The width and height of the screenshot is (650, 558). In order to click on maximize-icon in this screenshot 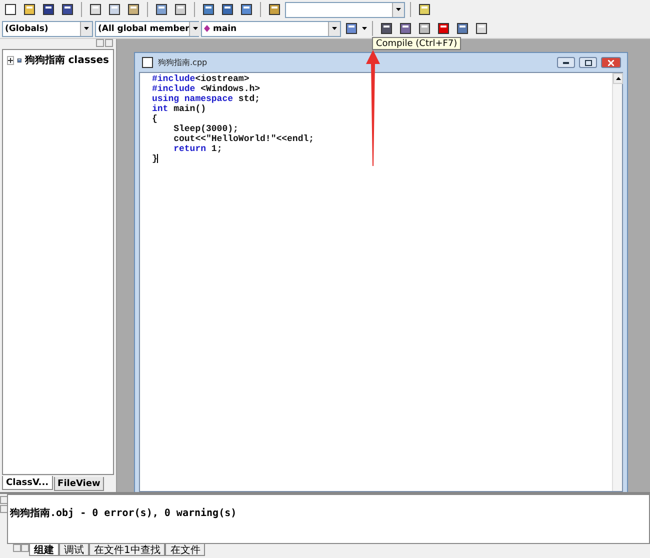, I will do `click(588, 63)`.